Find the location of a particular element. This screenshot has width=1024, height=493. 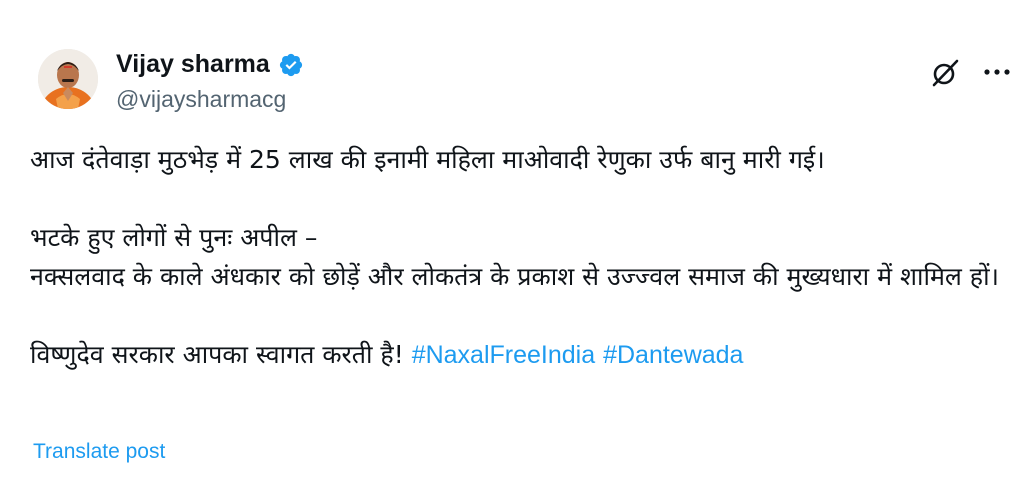

more-options-icon is located at coordinates (997, 72).